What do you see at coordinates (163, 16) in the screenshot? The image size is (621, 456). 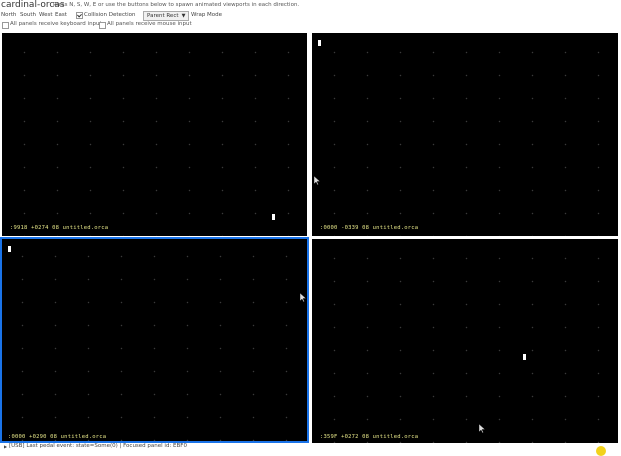 I see `parent-rect-value: Parent Rect` at bounding box center [163, 16].